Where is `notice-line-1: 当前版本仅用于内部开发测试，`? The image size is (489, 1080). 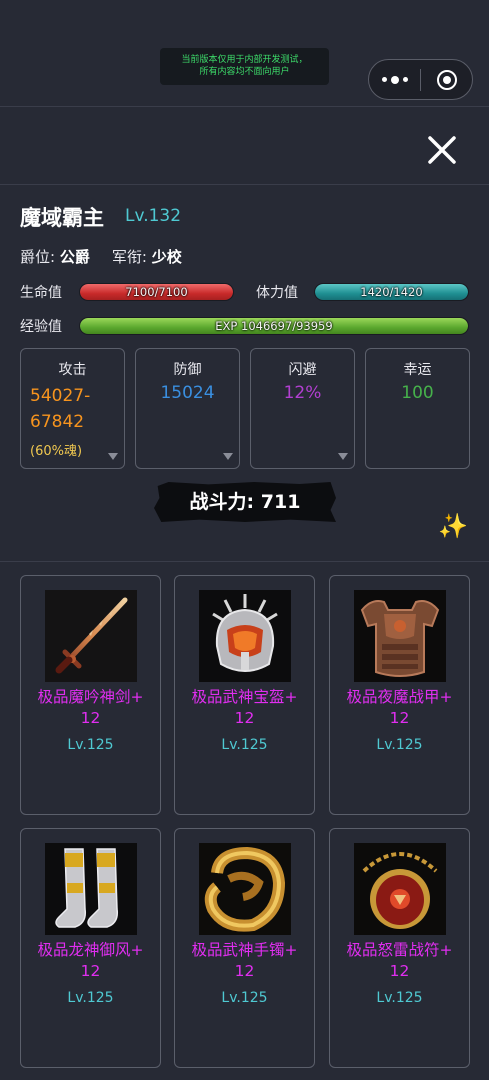
notice-line-1: 当前版本仅用于内部开发测试， is located at coordinates (244, 60).